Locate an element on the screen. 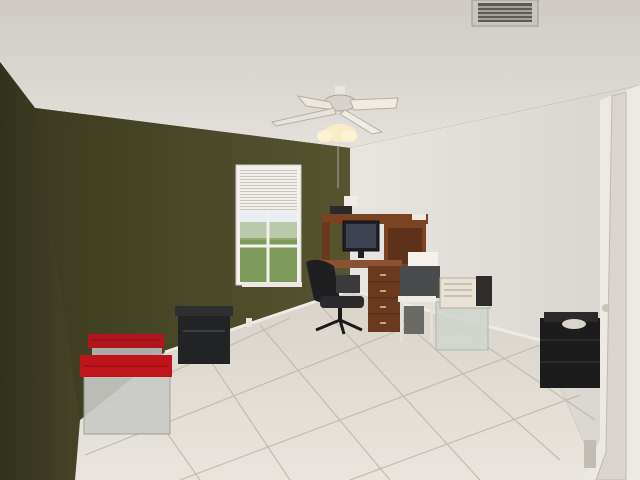 The height and width of the screenshot is (480, 640). window-icon is located at coordinates (268, 225).